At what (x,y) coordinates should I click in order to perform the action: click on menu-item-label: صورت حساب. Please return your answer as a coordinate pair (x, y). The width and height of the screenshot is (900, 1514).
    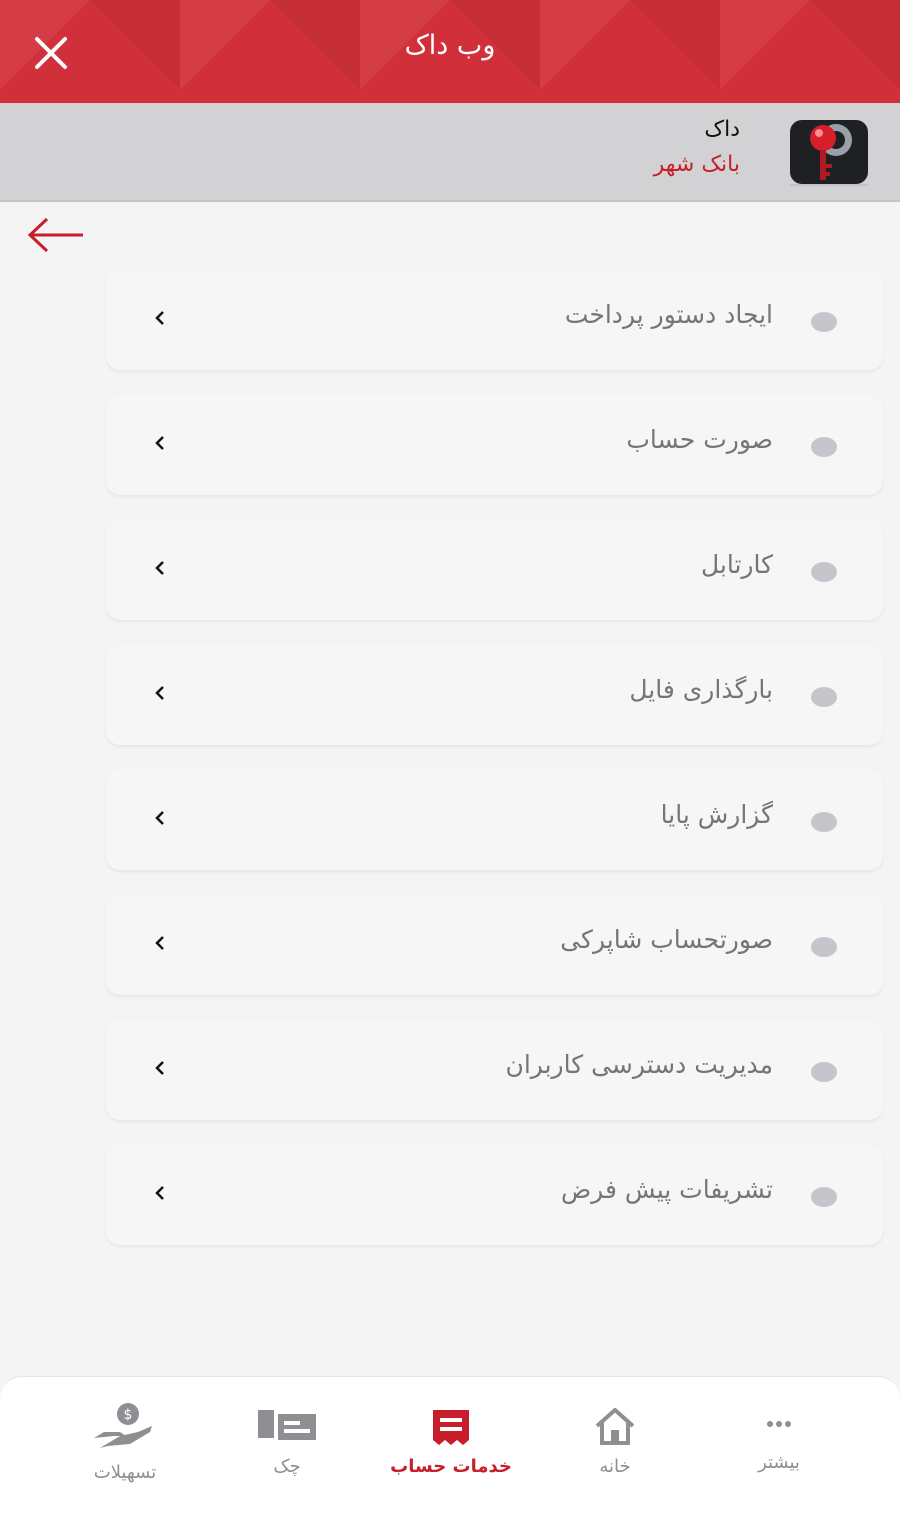
    Looking at the image, I should click on (699, 439).